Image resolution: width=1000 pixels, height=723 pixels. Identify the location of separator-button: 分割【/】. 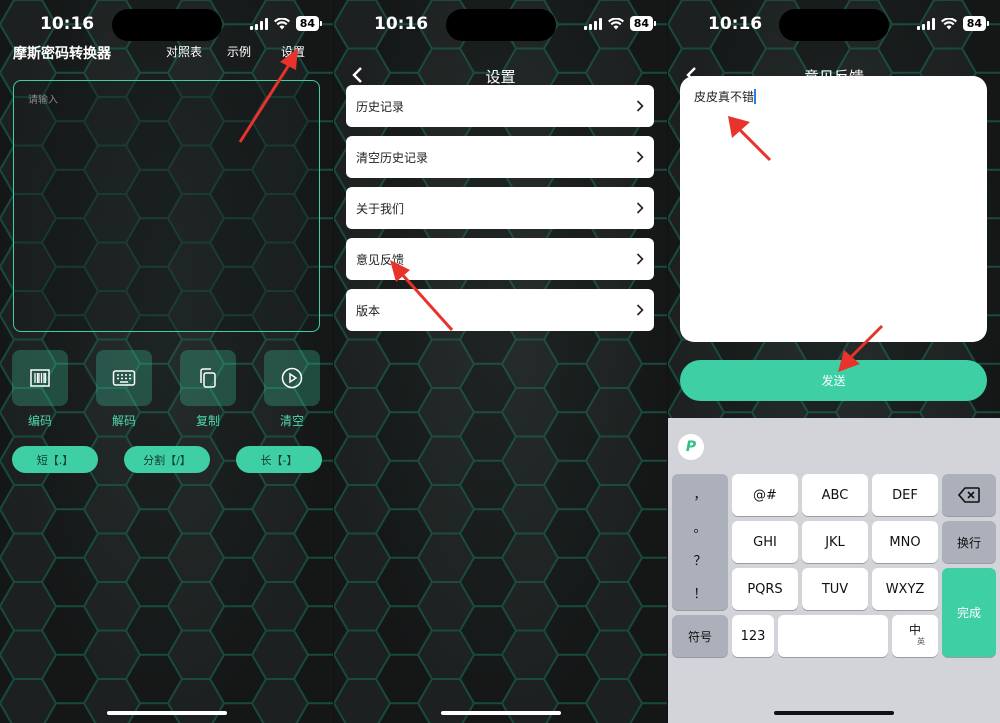
(167, 459).